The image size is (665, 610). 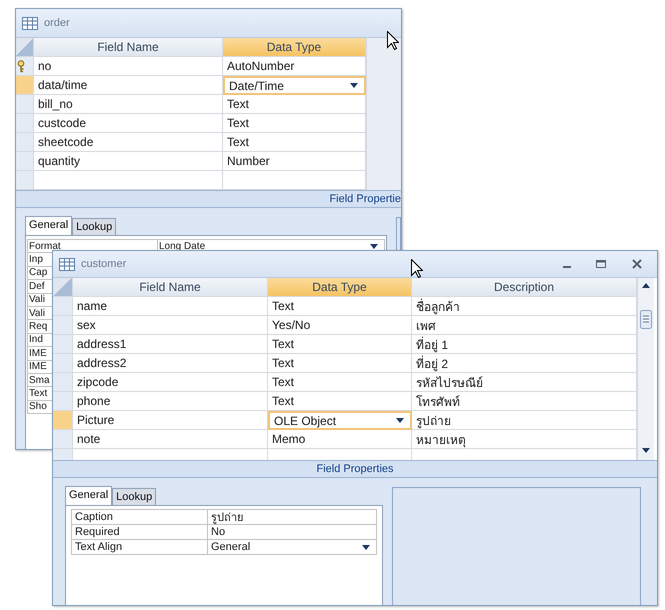 What do you see at coordinates (294, 161) in the screenshot?
I see `data-type-cell: Number` at bounding box center [294, 161].